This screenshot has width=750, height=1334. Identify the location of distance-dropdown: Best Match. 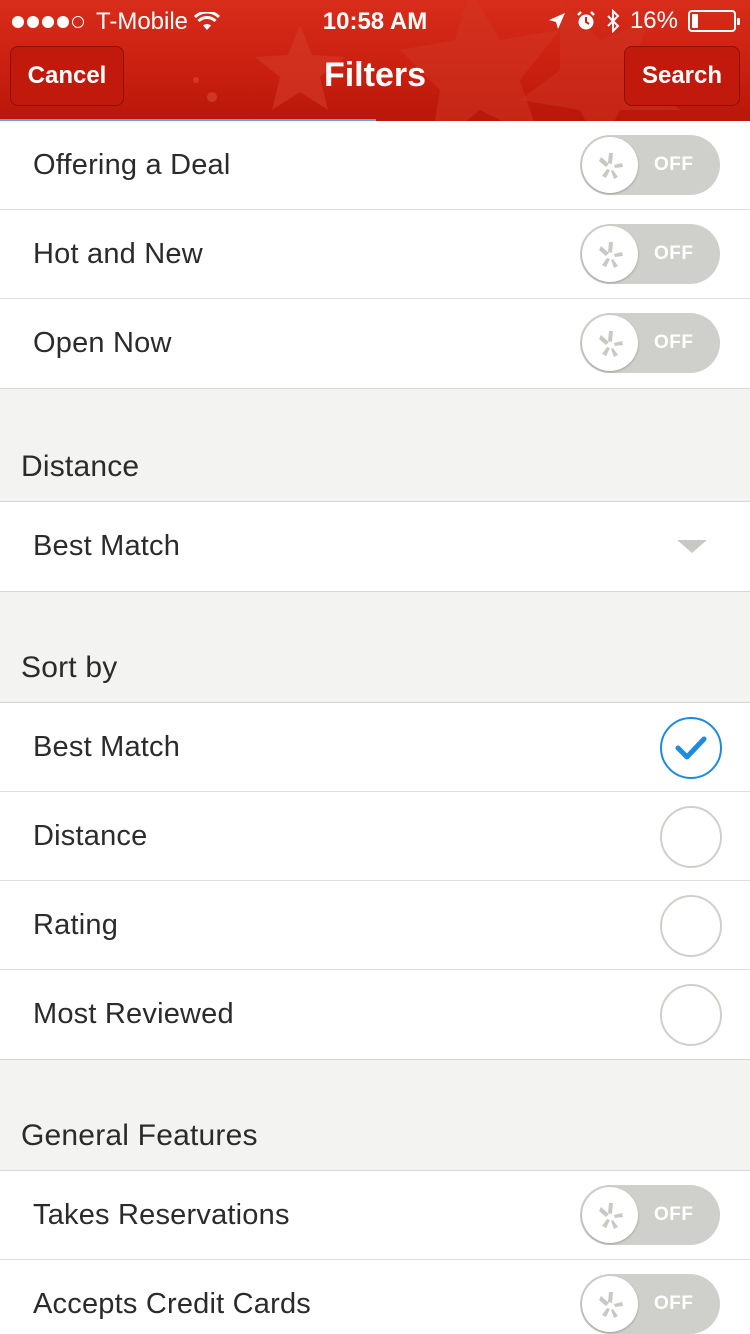
(375, 546).